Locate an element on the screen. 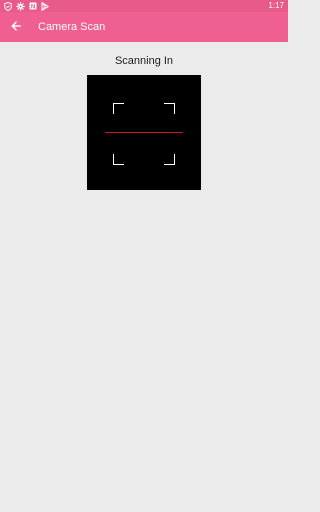 The width and height of the screenshot is (320, 512). app-bar: Camera Scan is located at coordinates (144, 27).